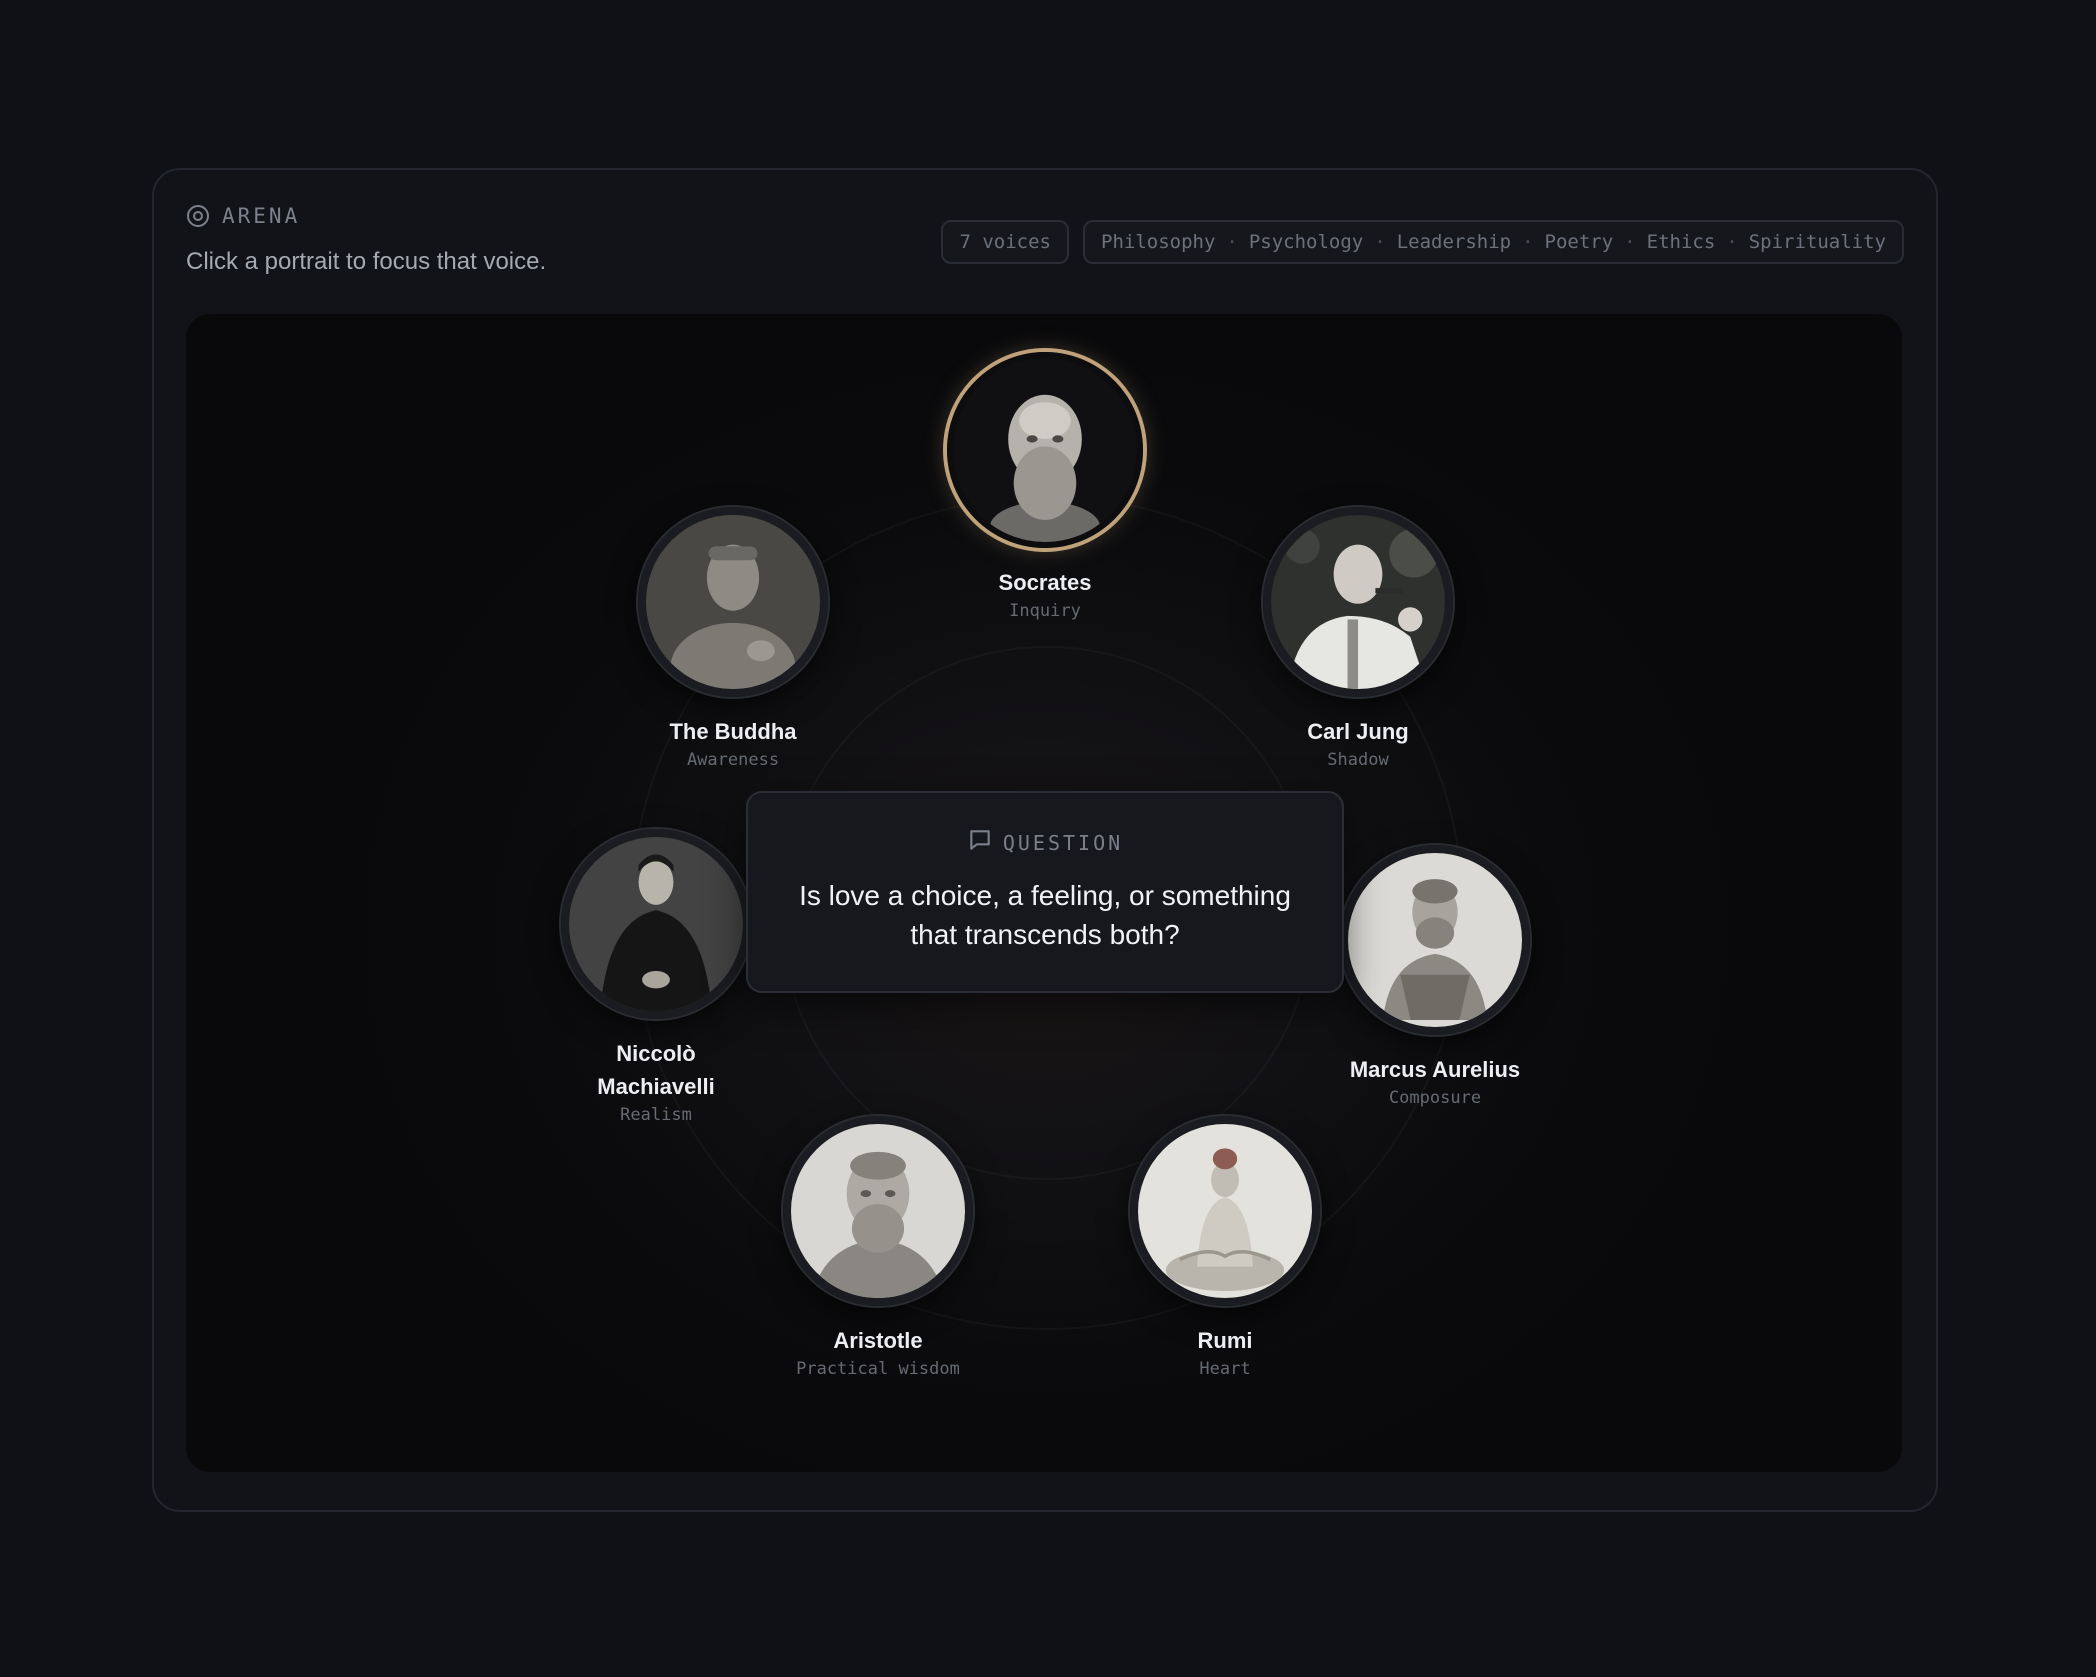 Image resolution: width=2096 pixels, height=1677 pixels. Describe the element at coordinates (1579, 242) in the screenshot. I see `topic-tag: Poetry` at that location.